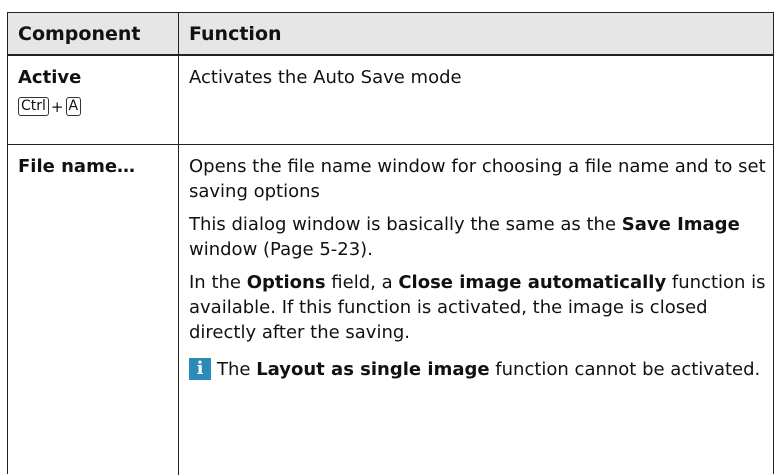 The width and height of the screenshot is (779, 475). Describe the element at coordinates (33, 106) in the screenshot. I see `key-ctrl: Ctrl` at that location.